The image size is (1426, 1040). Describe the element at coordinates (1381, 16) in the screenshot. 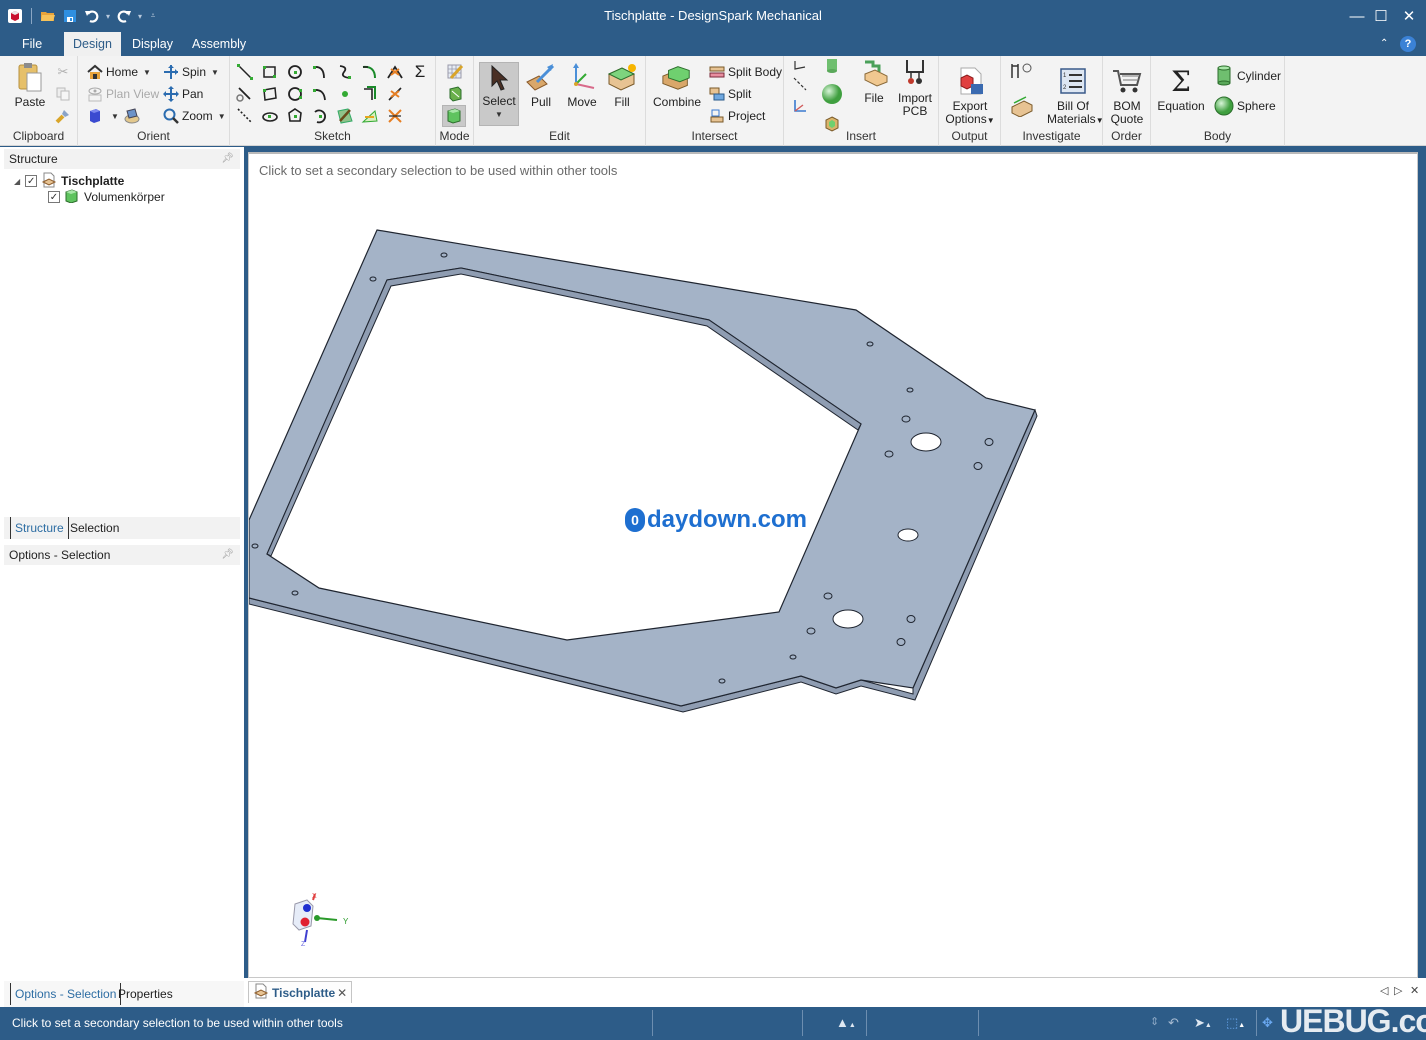

I see `maximize-button: ☐` at that location.